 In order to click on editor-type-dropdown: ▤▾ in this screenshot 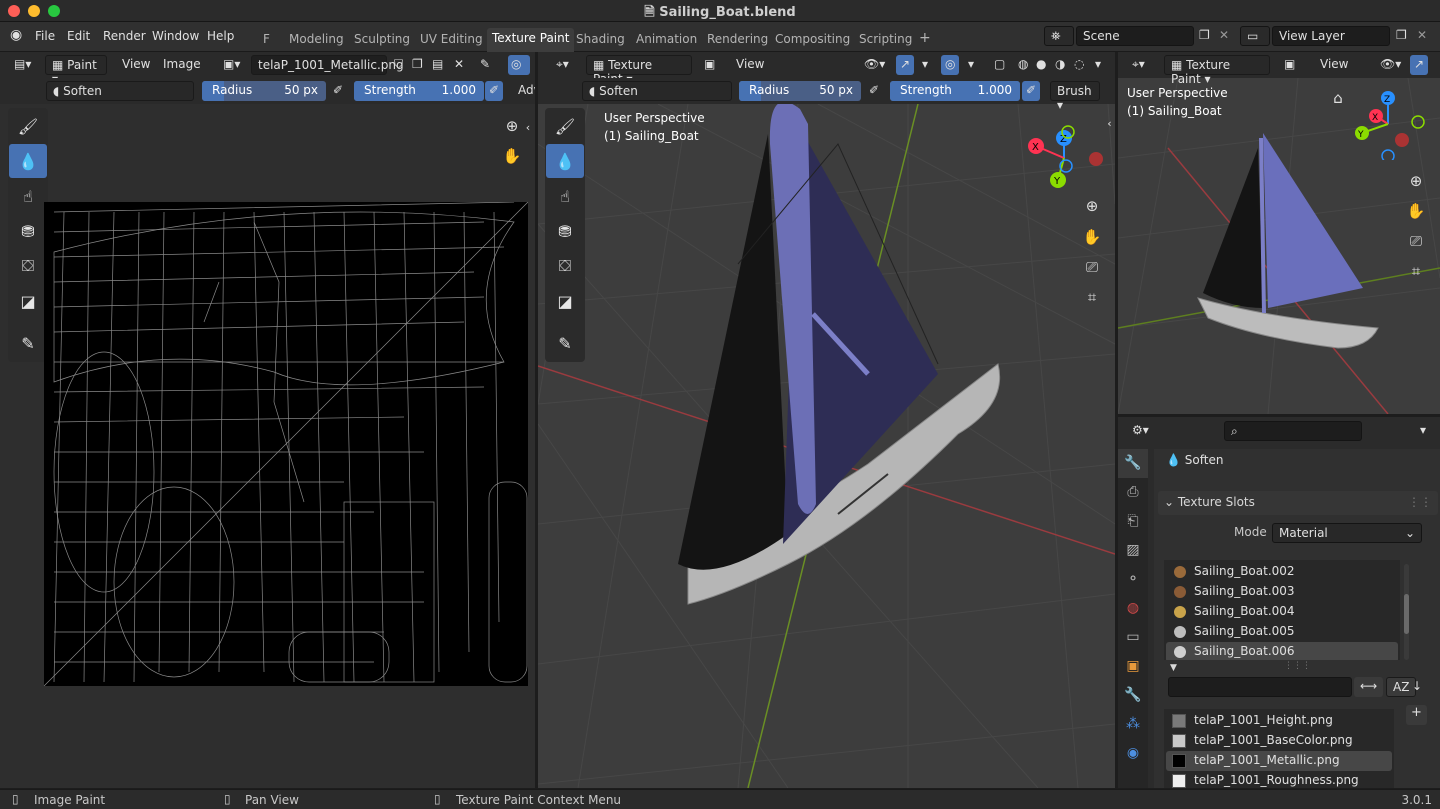, I will do `click(22, 65)`.